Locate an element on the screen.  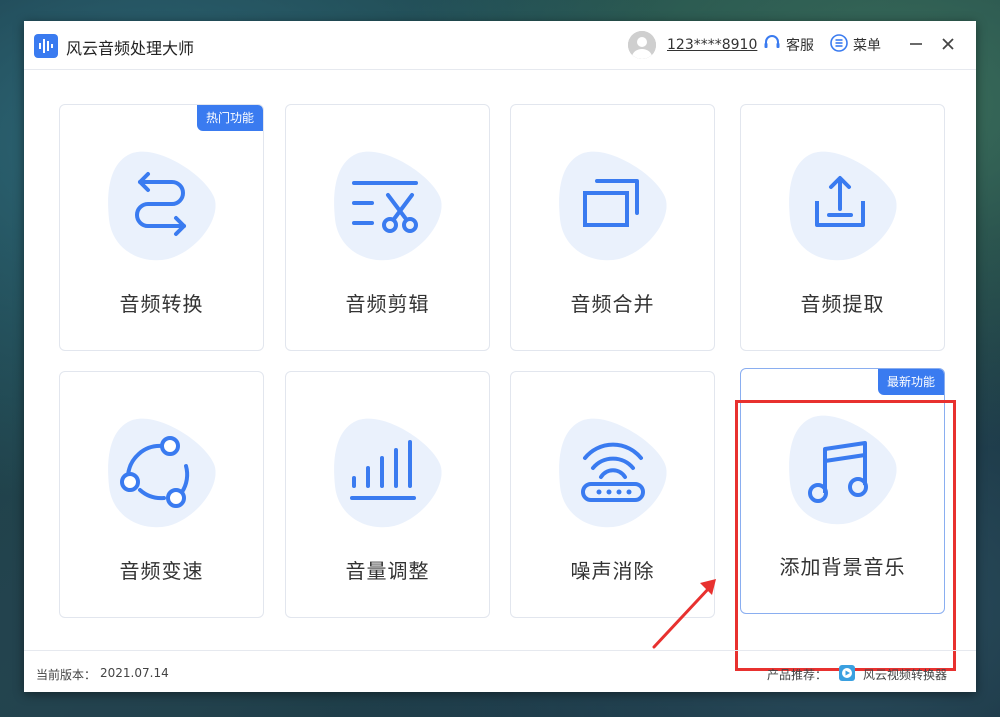
feature-label-audio-cut: 音频剪辑 is located at coordinates (387, 304).